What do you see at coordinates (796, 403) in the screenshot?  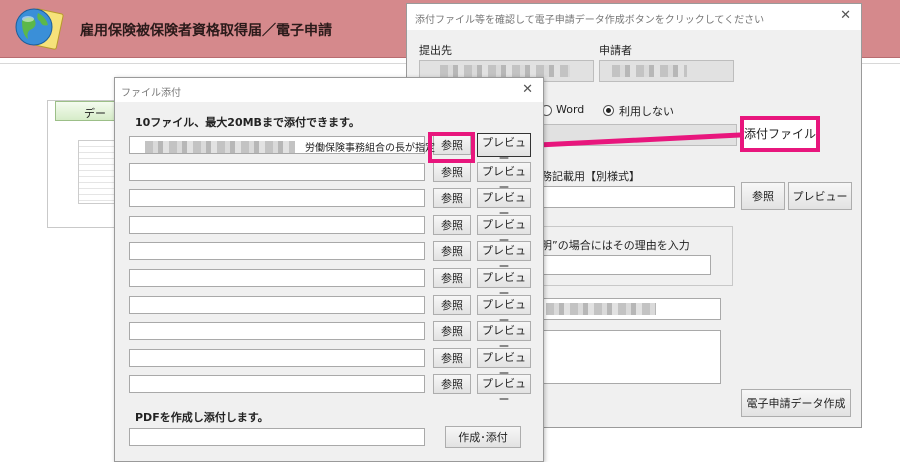 I see `create-data-button: 電子申請データ作成` at bounding box center [796, 403].